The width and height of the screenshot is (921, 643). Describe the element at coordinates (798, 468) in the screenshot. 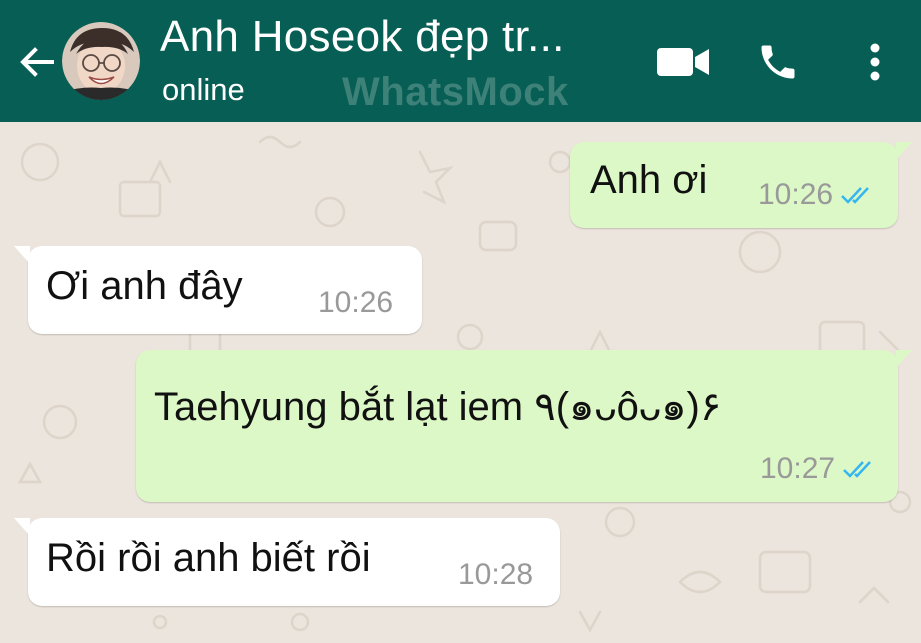

I see `message-time: 10:27` at that location.